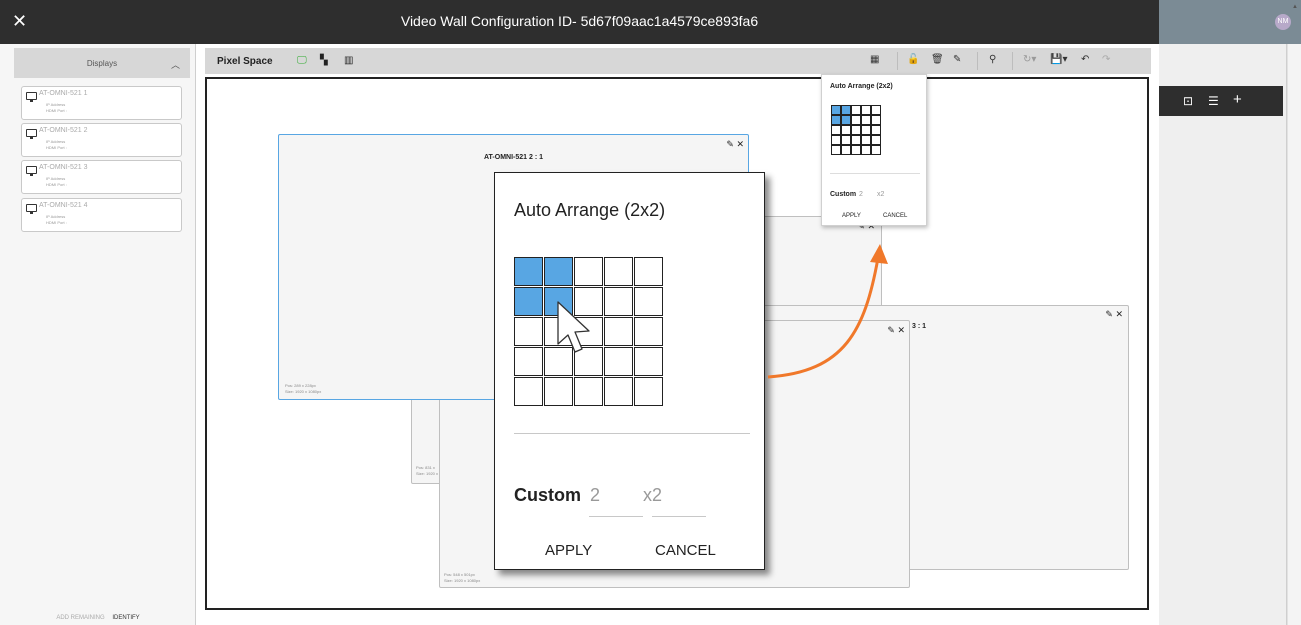 Image resolution: width=1301 pixels, height=625 pixels. What do you see at coordinates (913, 59) in the screenshot?
I see `lock-icon: 🔓` at bounding box center [913, 59].